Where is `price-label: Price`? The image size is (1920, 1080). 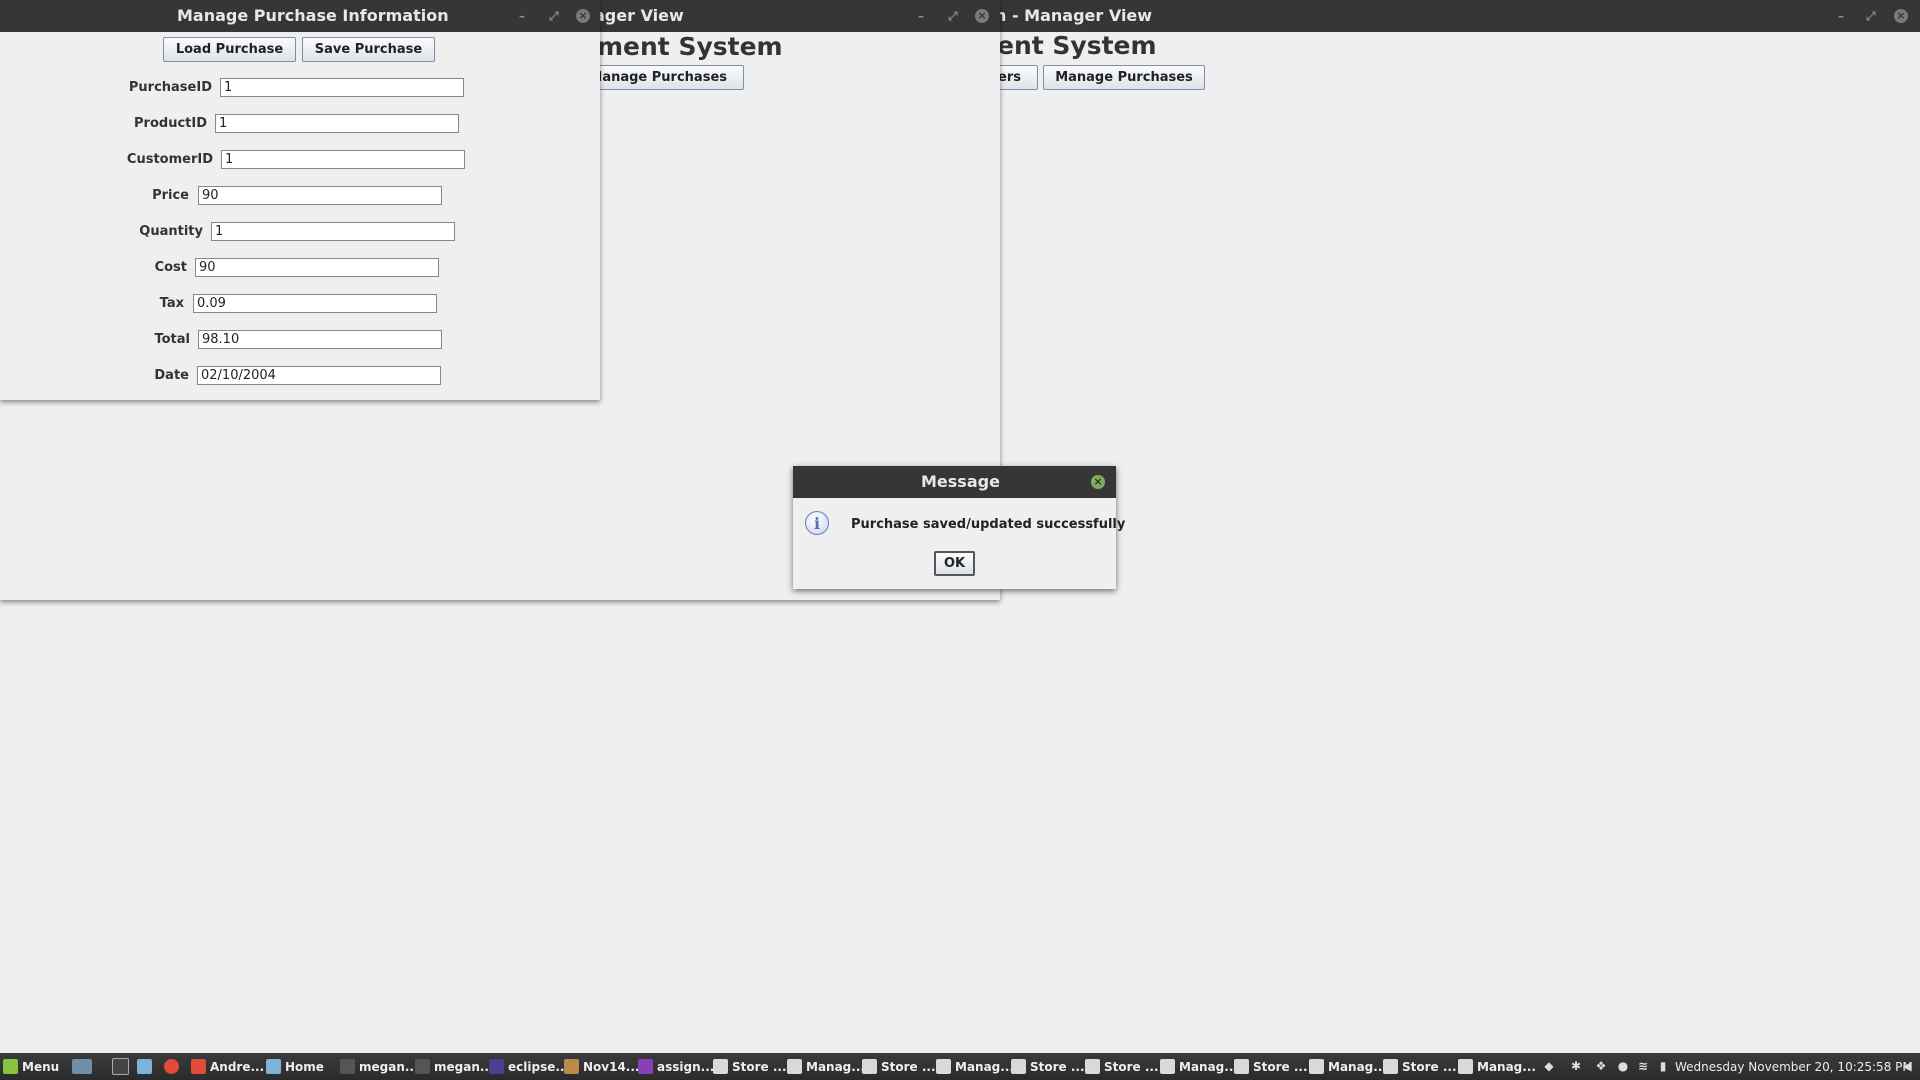
price-label: Price is located at coordinates (170, 195).